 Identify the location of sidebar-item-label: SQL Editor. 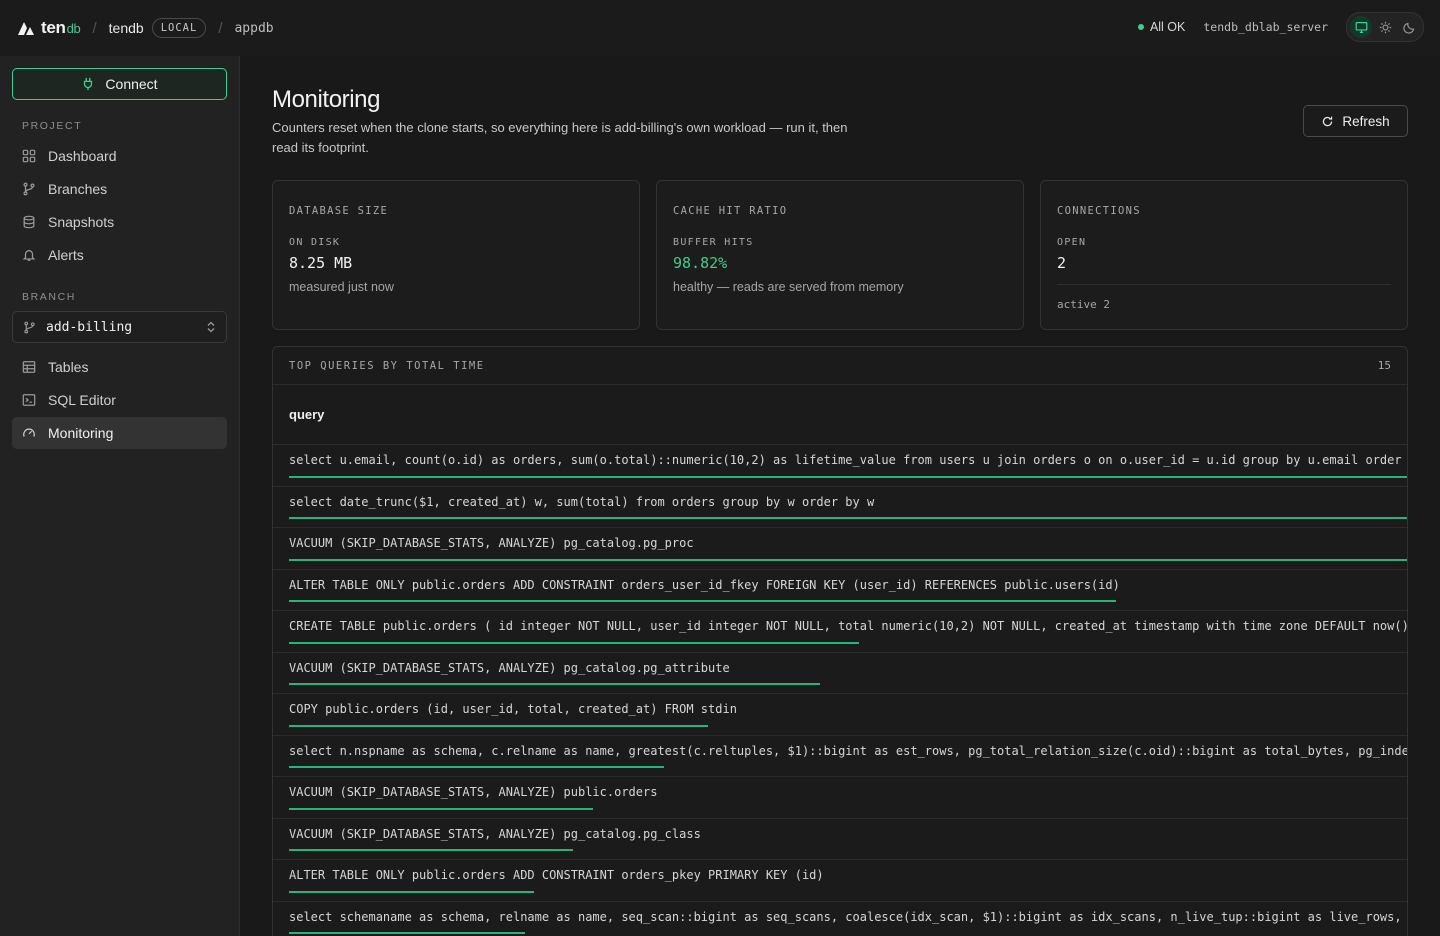
(82, 400).